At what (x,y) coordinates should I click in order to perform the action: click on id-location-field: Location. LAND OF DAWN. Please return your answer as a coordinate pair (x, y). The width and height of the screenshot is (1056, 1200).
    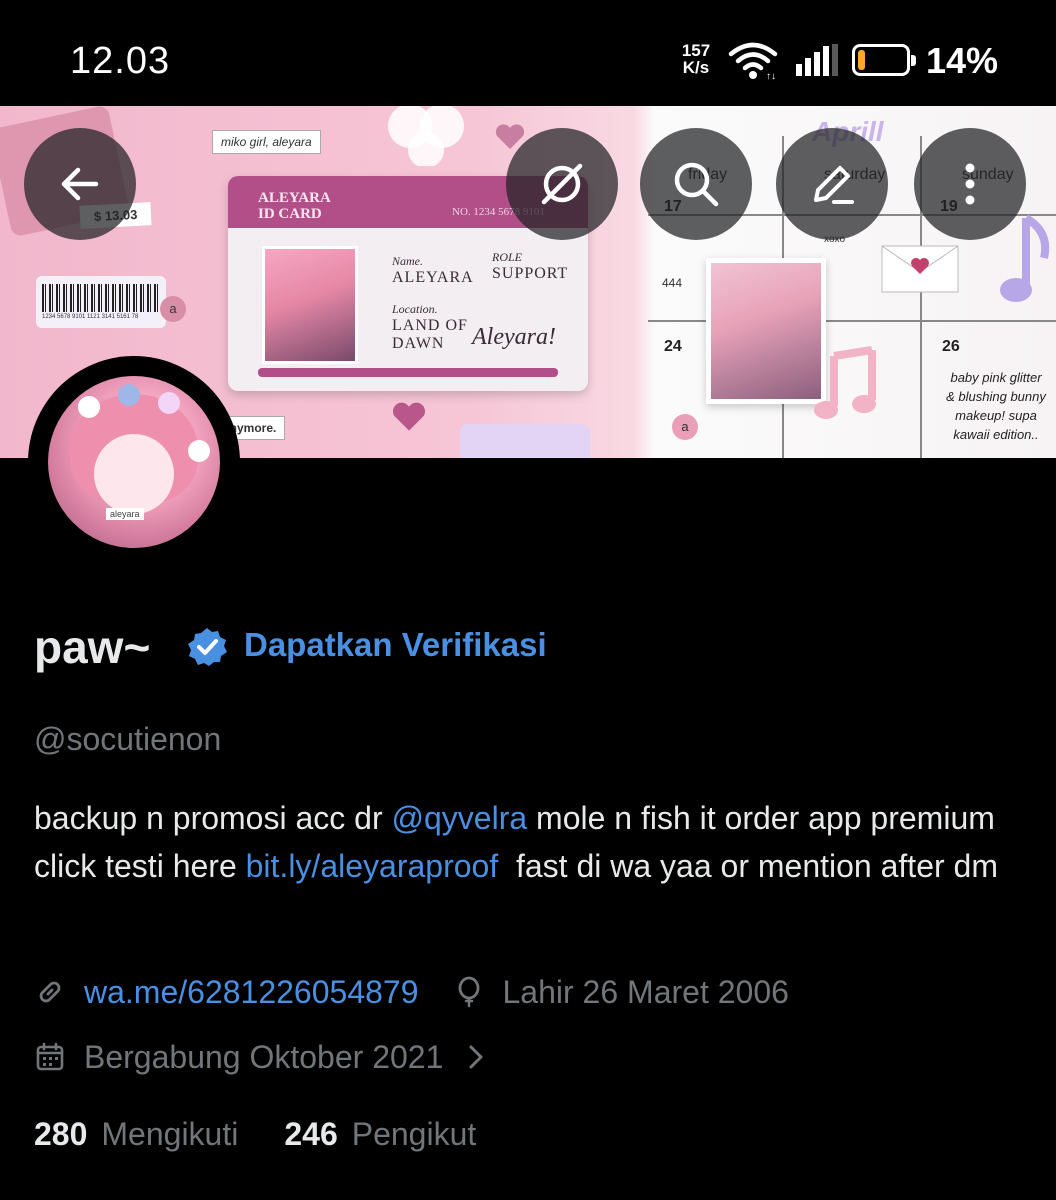
    Looking at the image, I should click on (430, 327).